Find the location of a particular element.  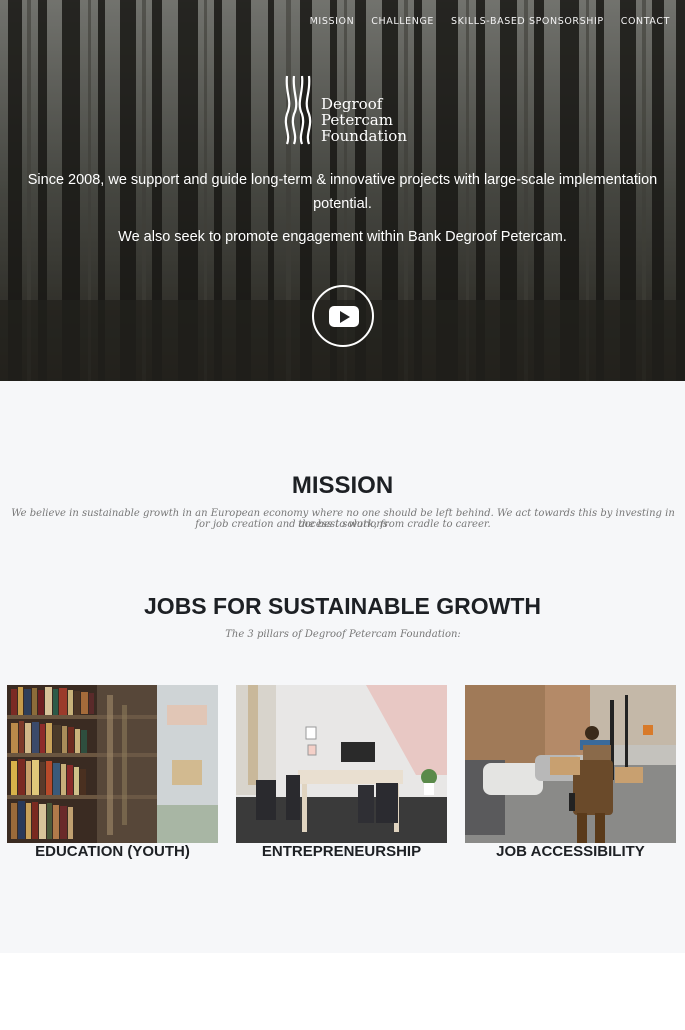

pillar-job-accessibility-label: JOB ACCESSIBILITY is located at coordinates (570, 852).